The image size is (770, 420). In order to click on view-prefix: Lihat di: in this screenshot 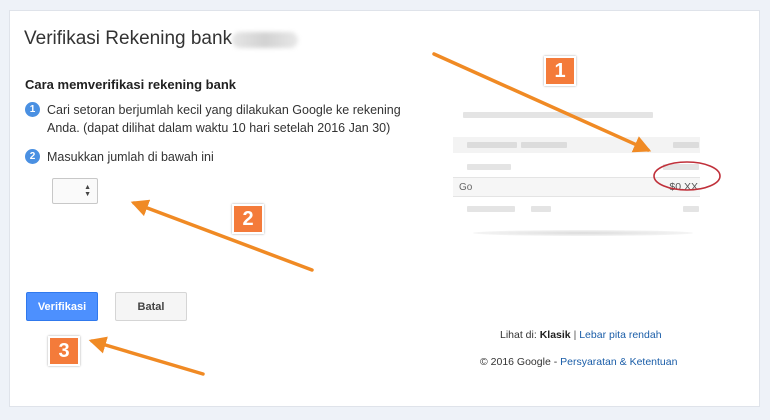, I will do `click(518, 335)`.